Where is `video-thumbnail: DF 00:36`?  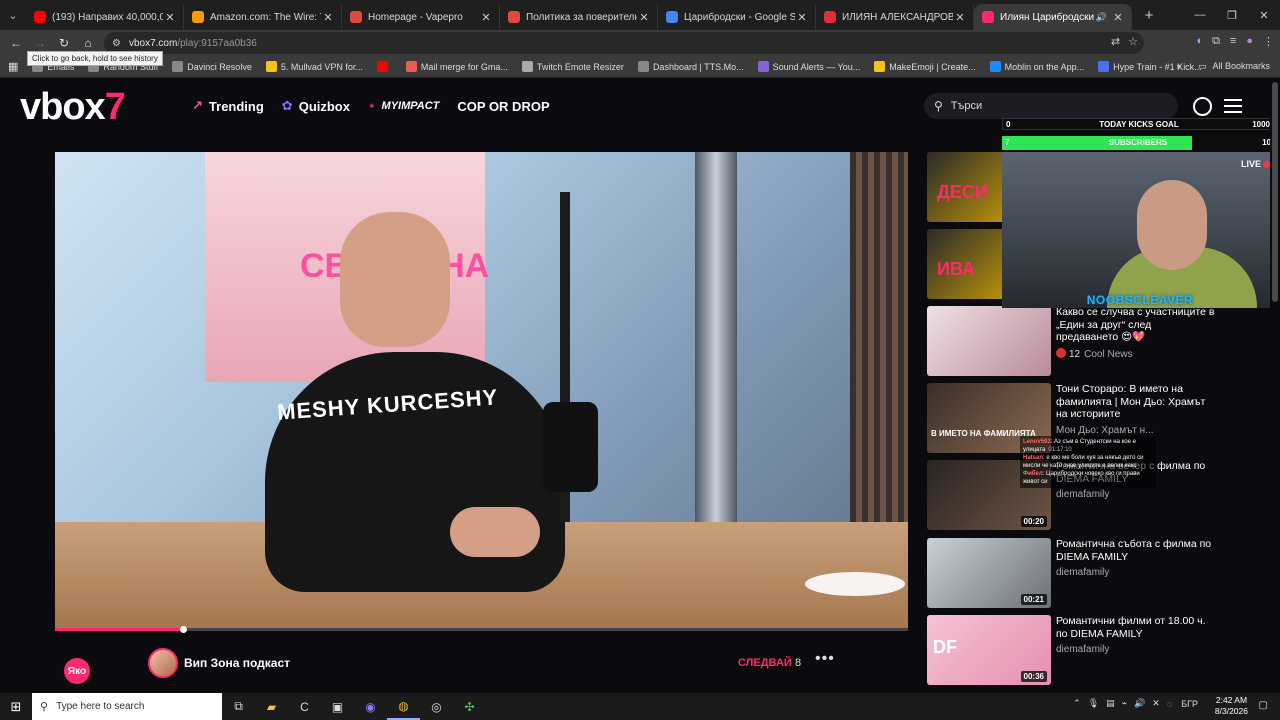
video-thumbnail: DF 00:36 is located at coordinates (989, 650).